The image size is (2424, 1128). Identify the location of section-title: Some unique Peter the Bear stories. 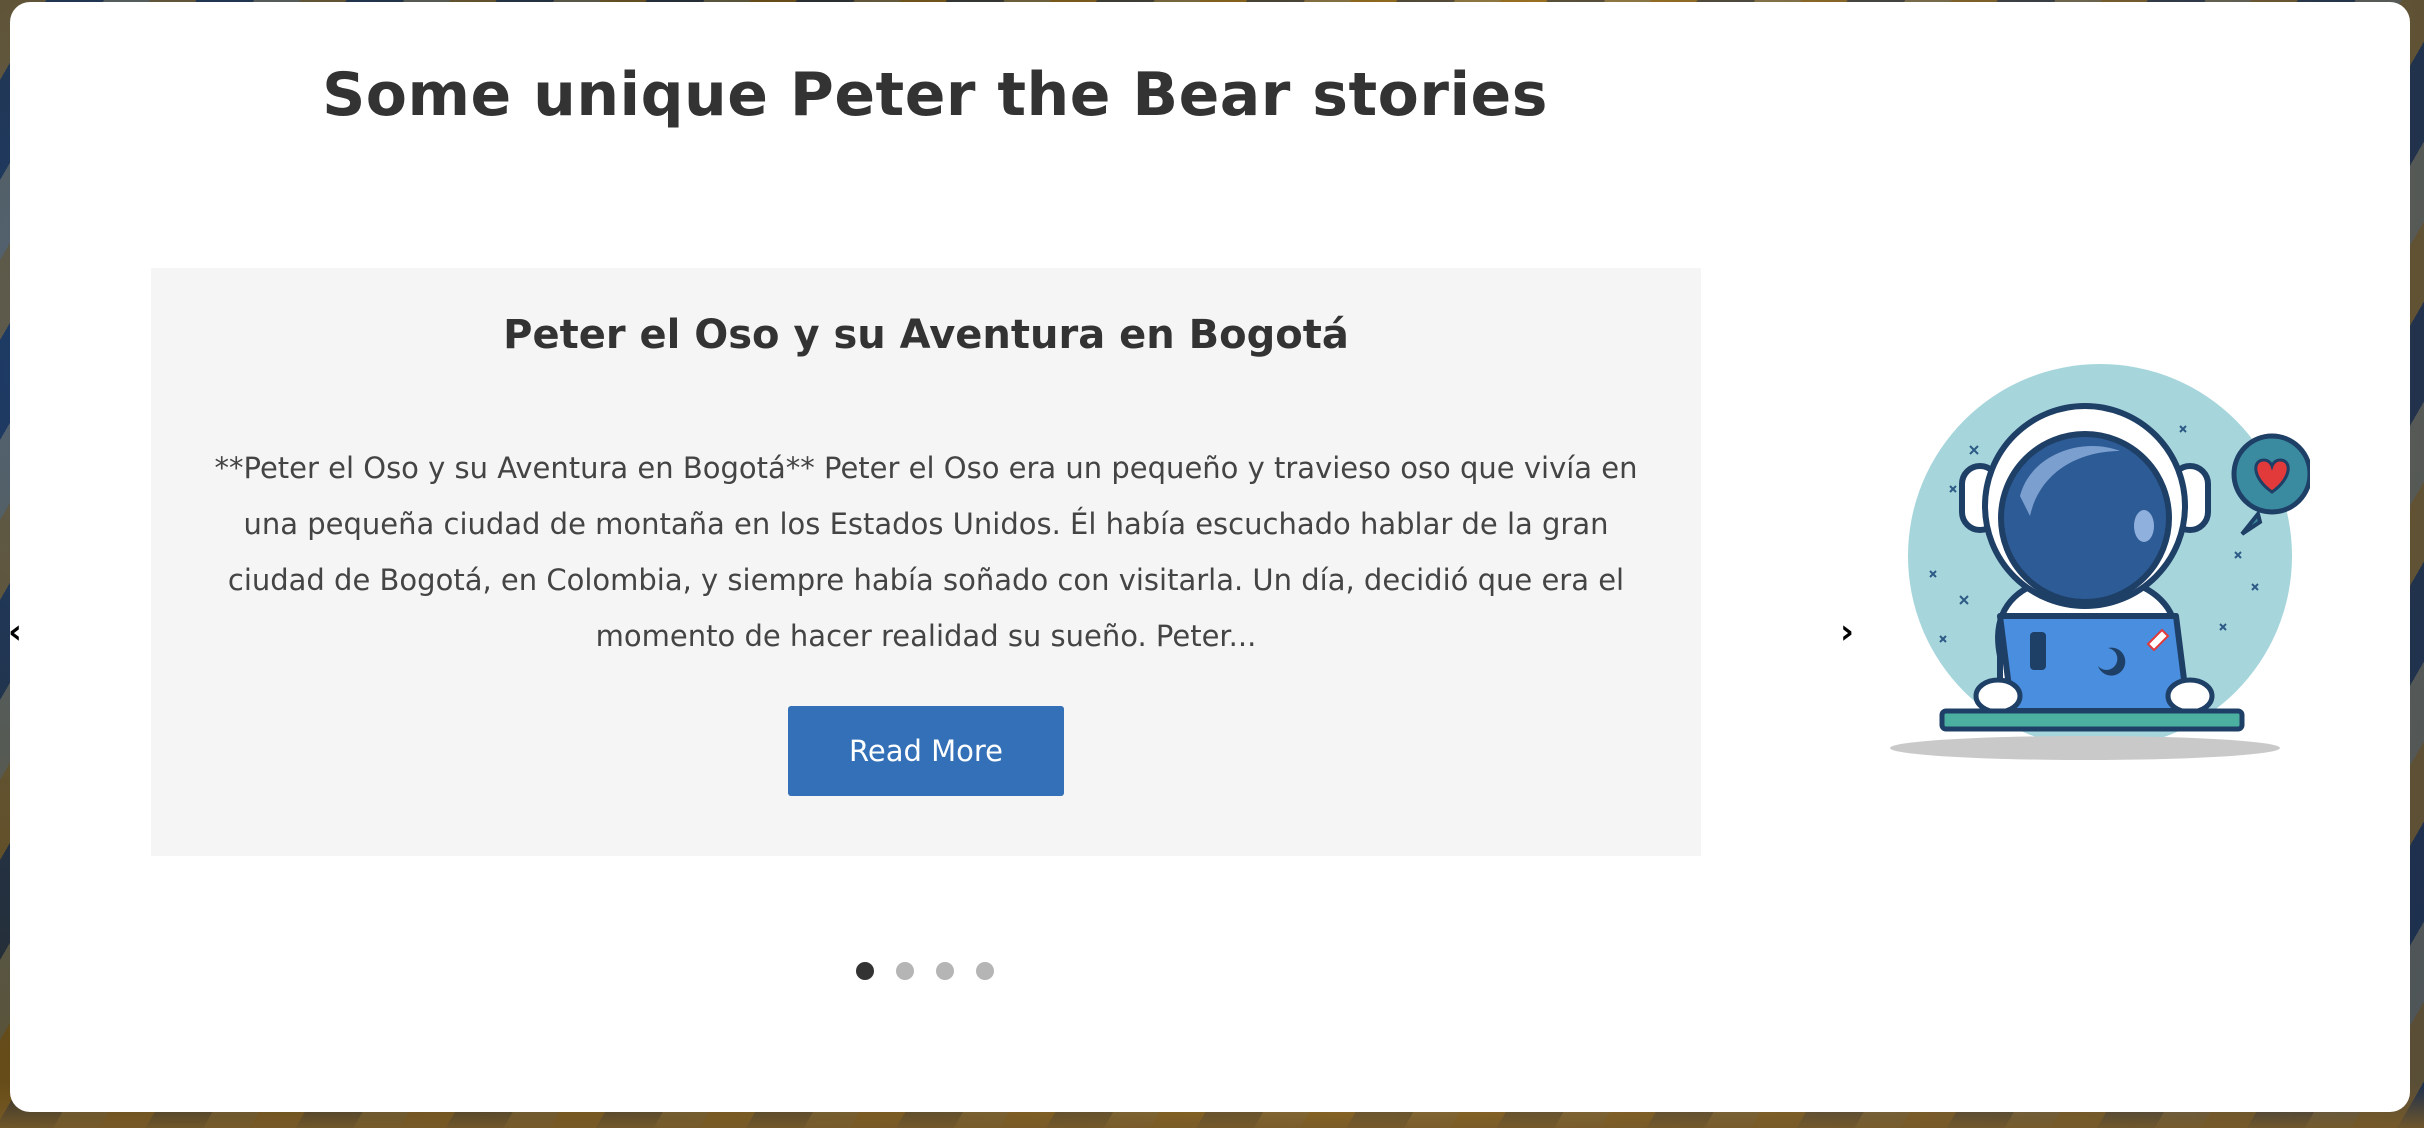
(935, 95).